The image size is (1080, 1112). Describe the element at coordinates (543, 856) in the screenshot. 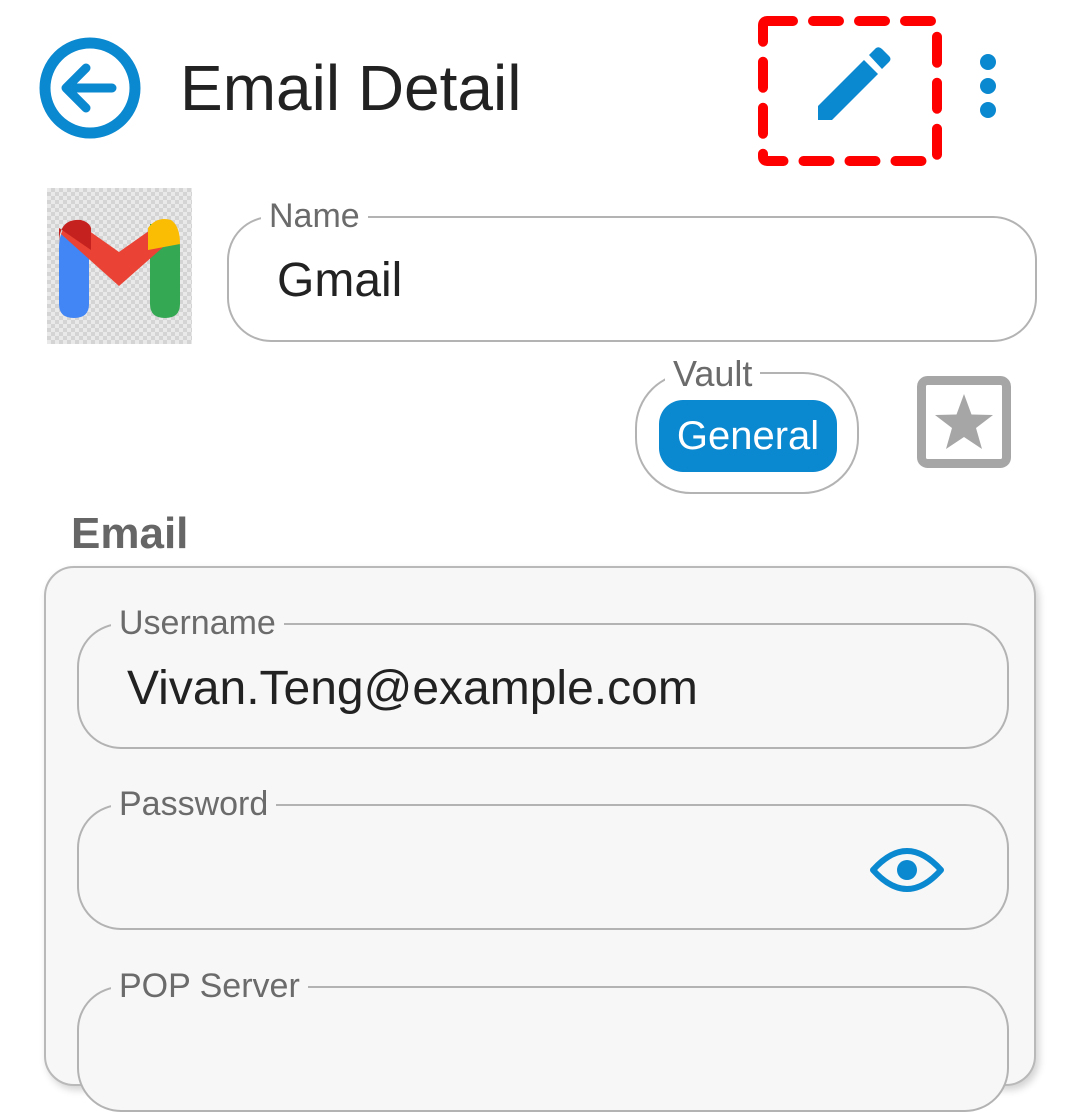

I see `password-field: Password` at that location.